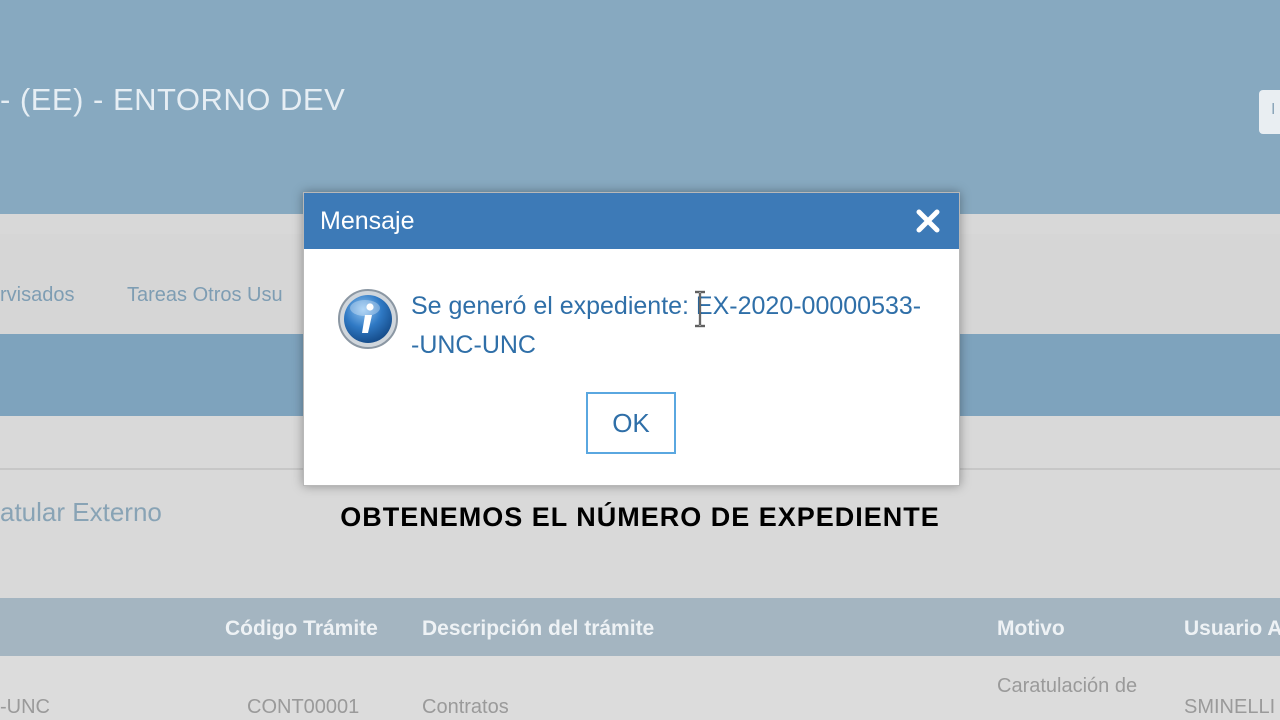  What do you see at coordinates (1269, 112) in the screenshot?
I see `header-button: I` at bounding box center [1269, 112].